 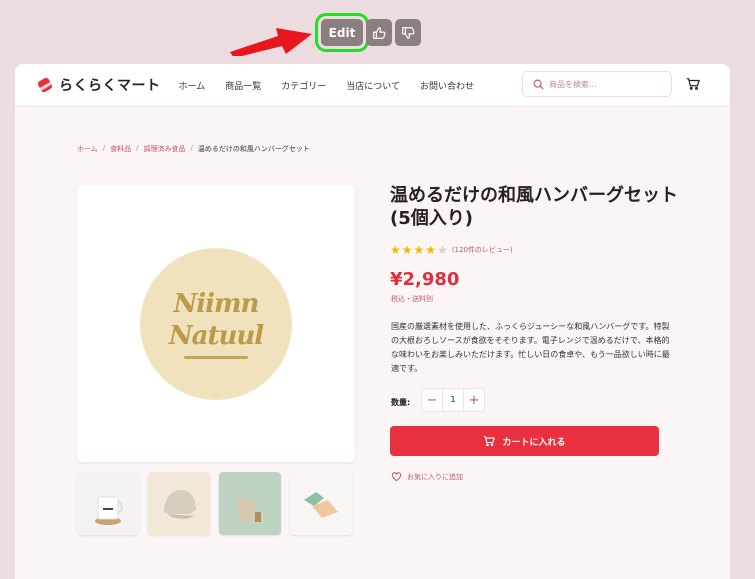 I want to click on product-rating: ★ ★ ★ ★ ★ (120件のレビュー), so click(x=451, y=250).